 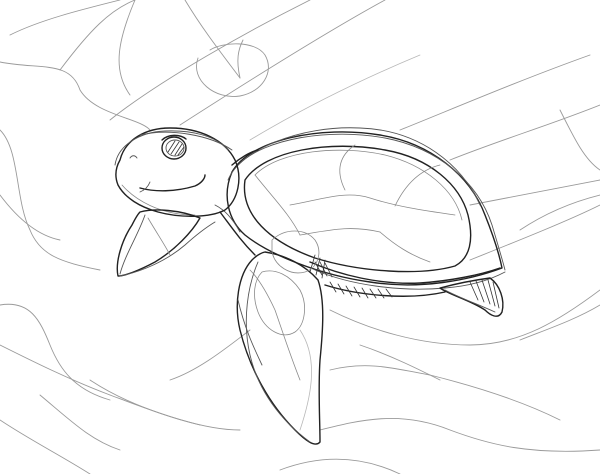 What do you see at coordinates (280, 337) in the screenshot?
I see `turtle-front-right-flipper` at bounding box center [280, 337].